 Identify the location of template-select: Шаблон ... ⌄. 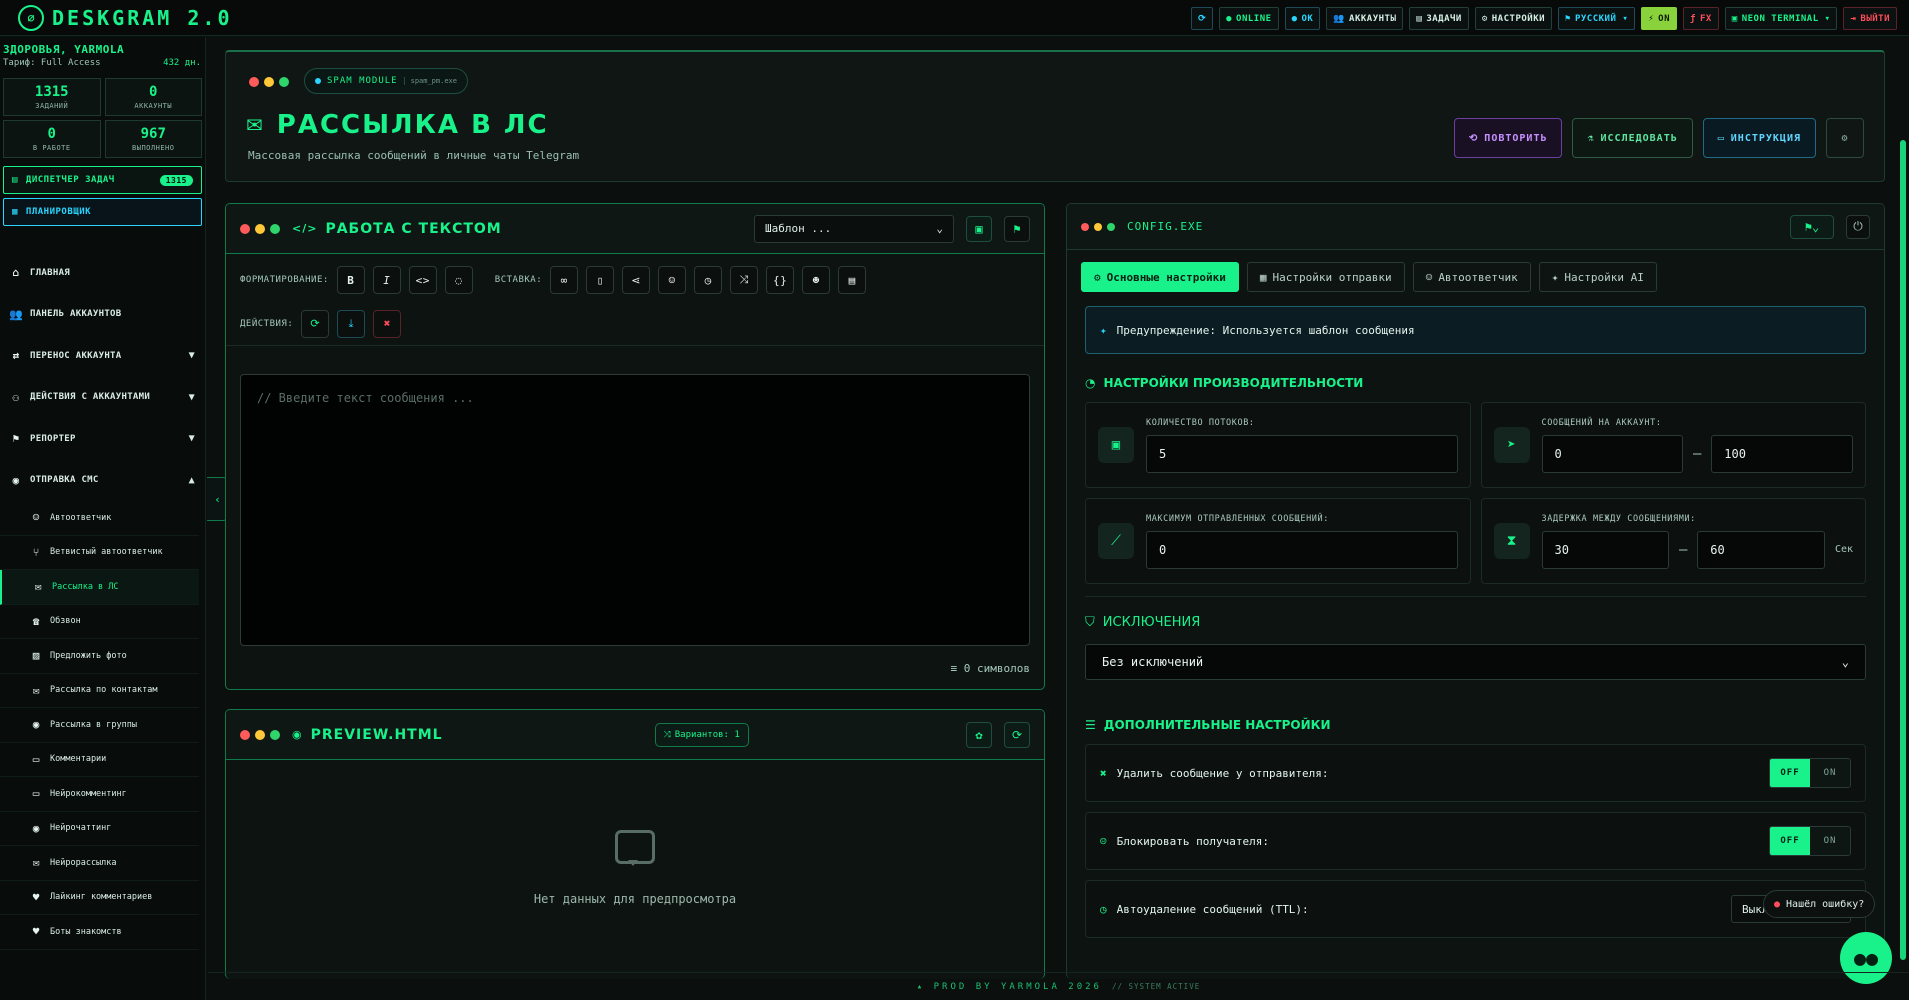
(854, 228).